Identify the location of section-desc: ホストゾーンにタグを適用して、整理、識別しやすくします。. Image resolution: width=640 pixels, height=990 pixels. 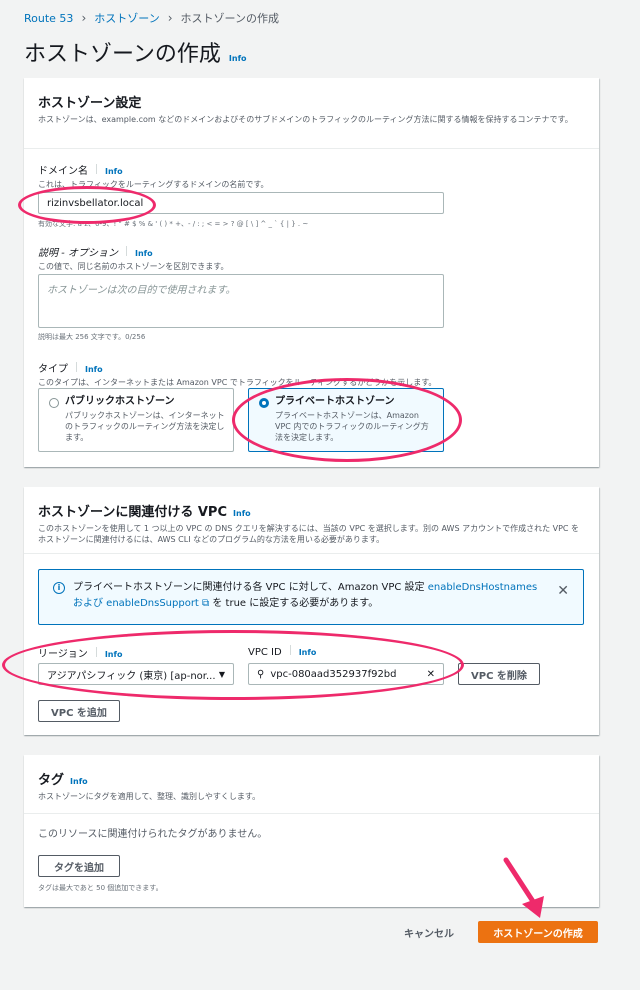
(149, 796).